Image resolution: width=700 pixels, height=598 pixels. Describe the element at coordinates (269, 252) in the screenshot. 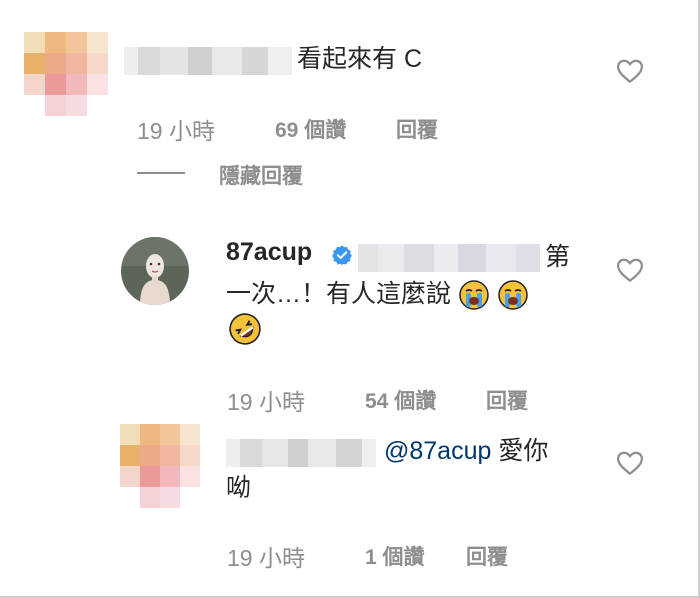

I see `username: 87acup` at that location.